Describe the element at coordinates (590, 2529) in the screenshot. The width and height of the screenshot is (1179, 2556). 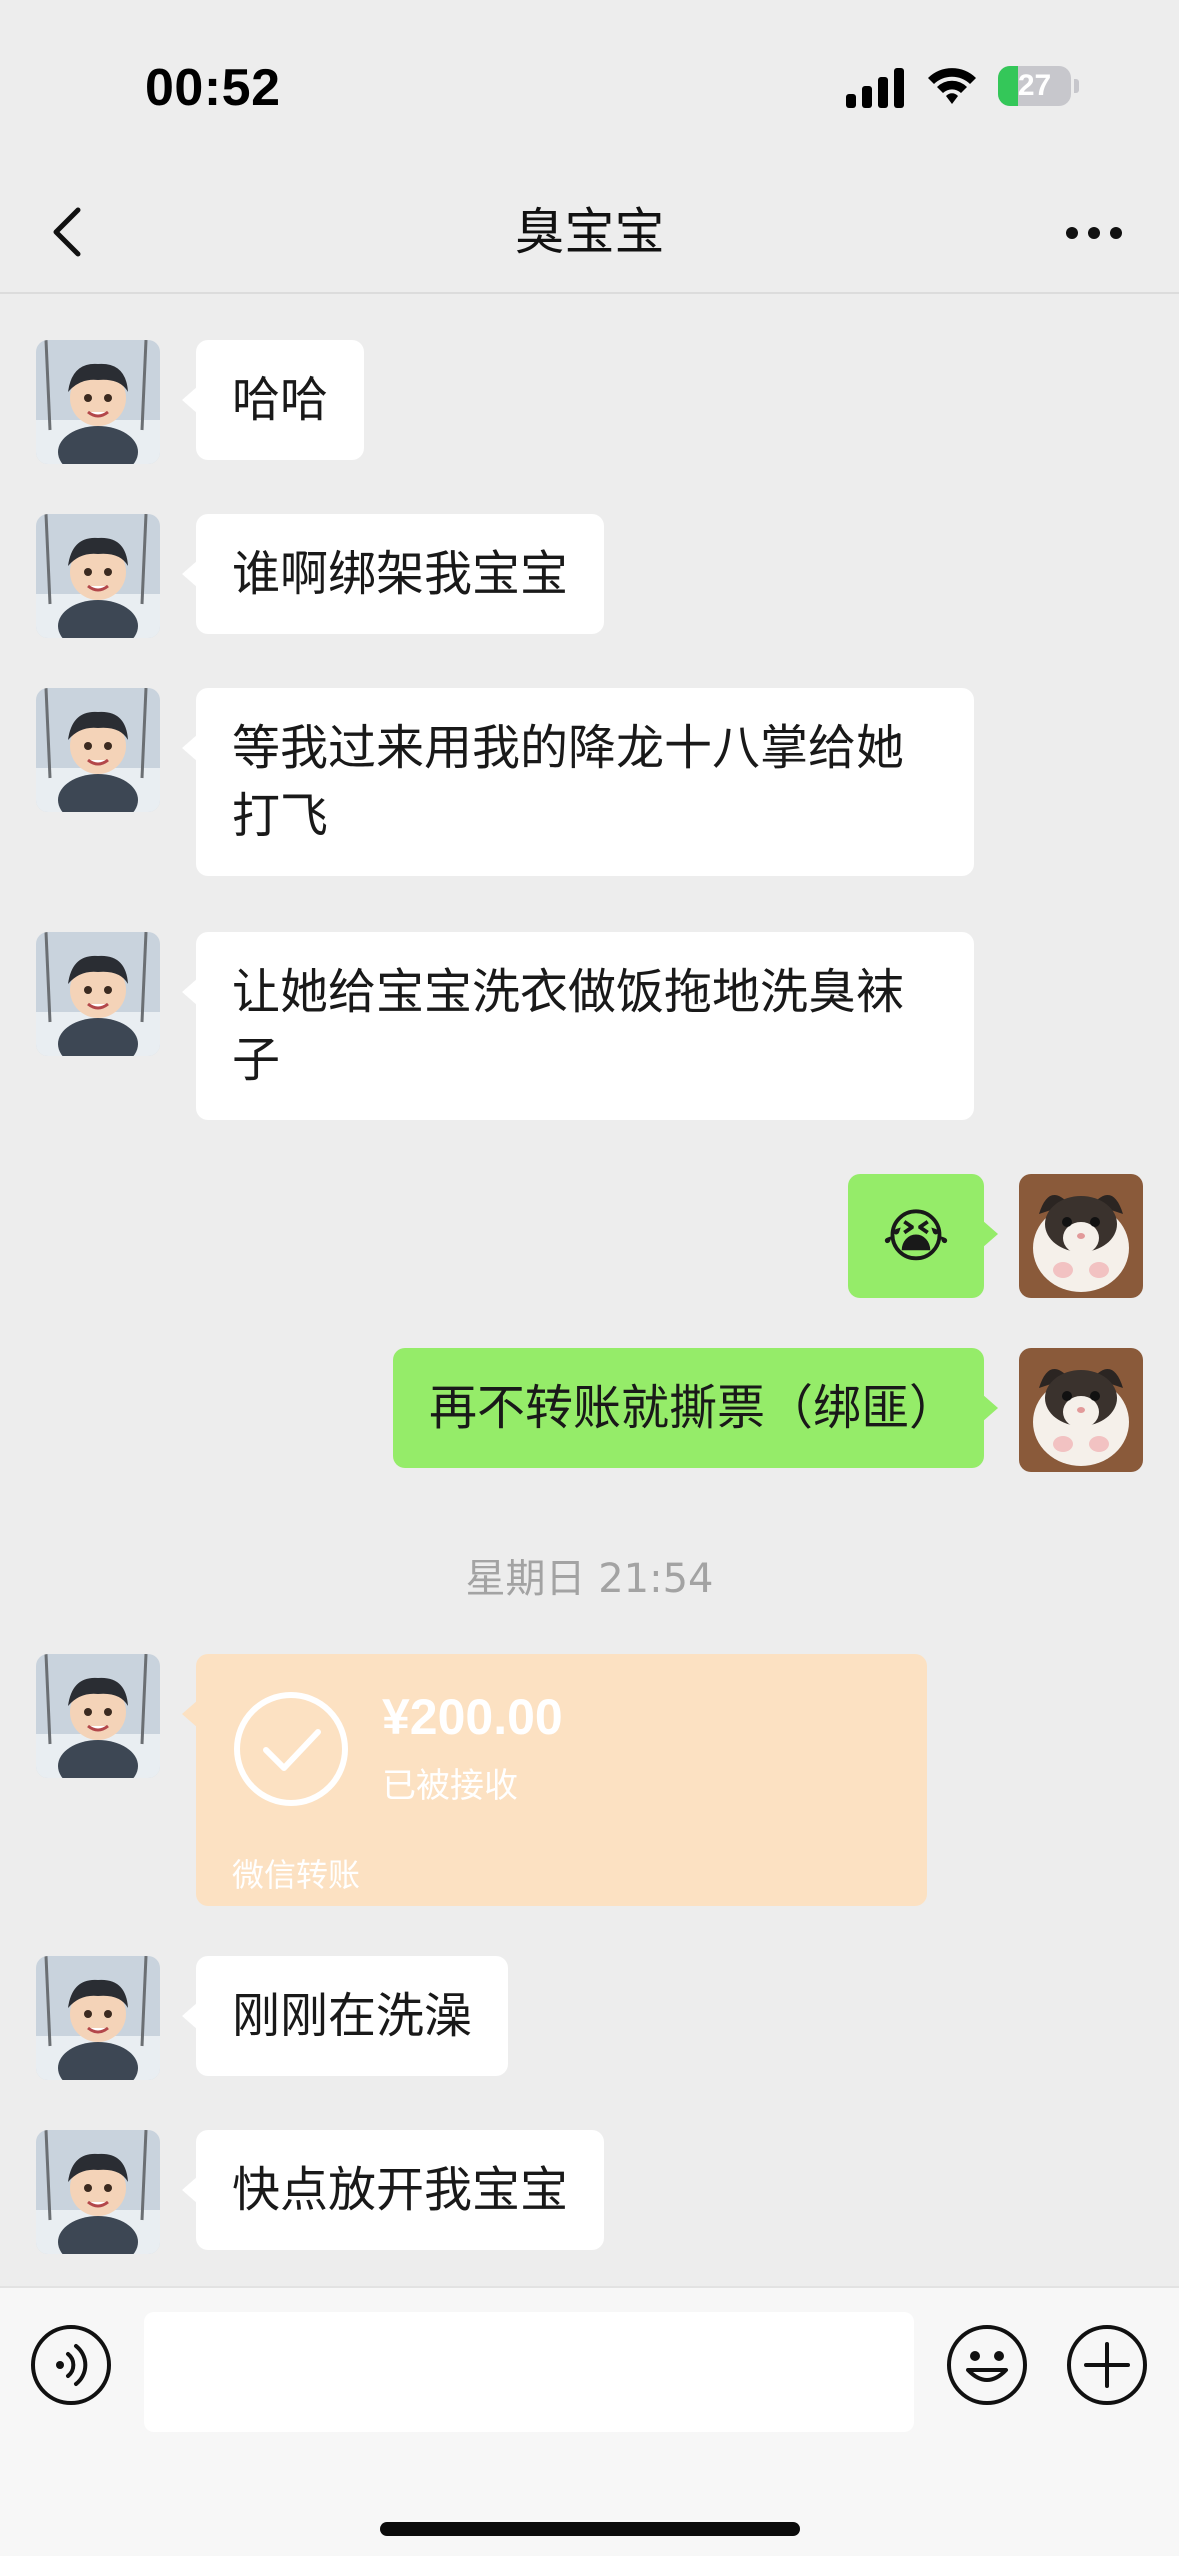
I see `home-indicator` at that location.